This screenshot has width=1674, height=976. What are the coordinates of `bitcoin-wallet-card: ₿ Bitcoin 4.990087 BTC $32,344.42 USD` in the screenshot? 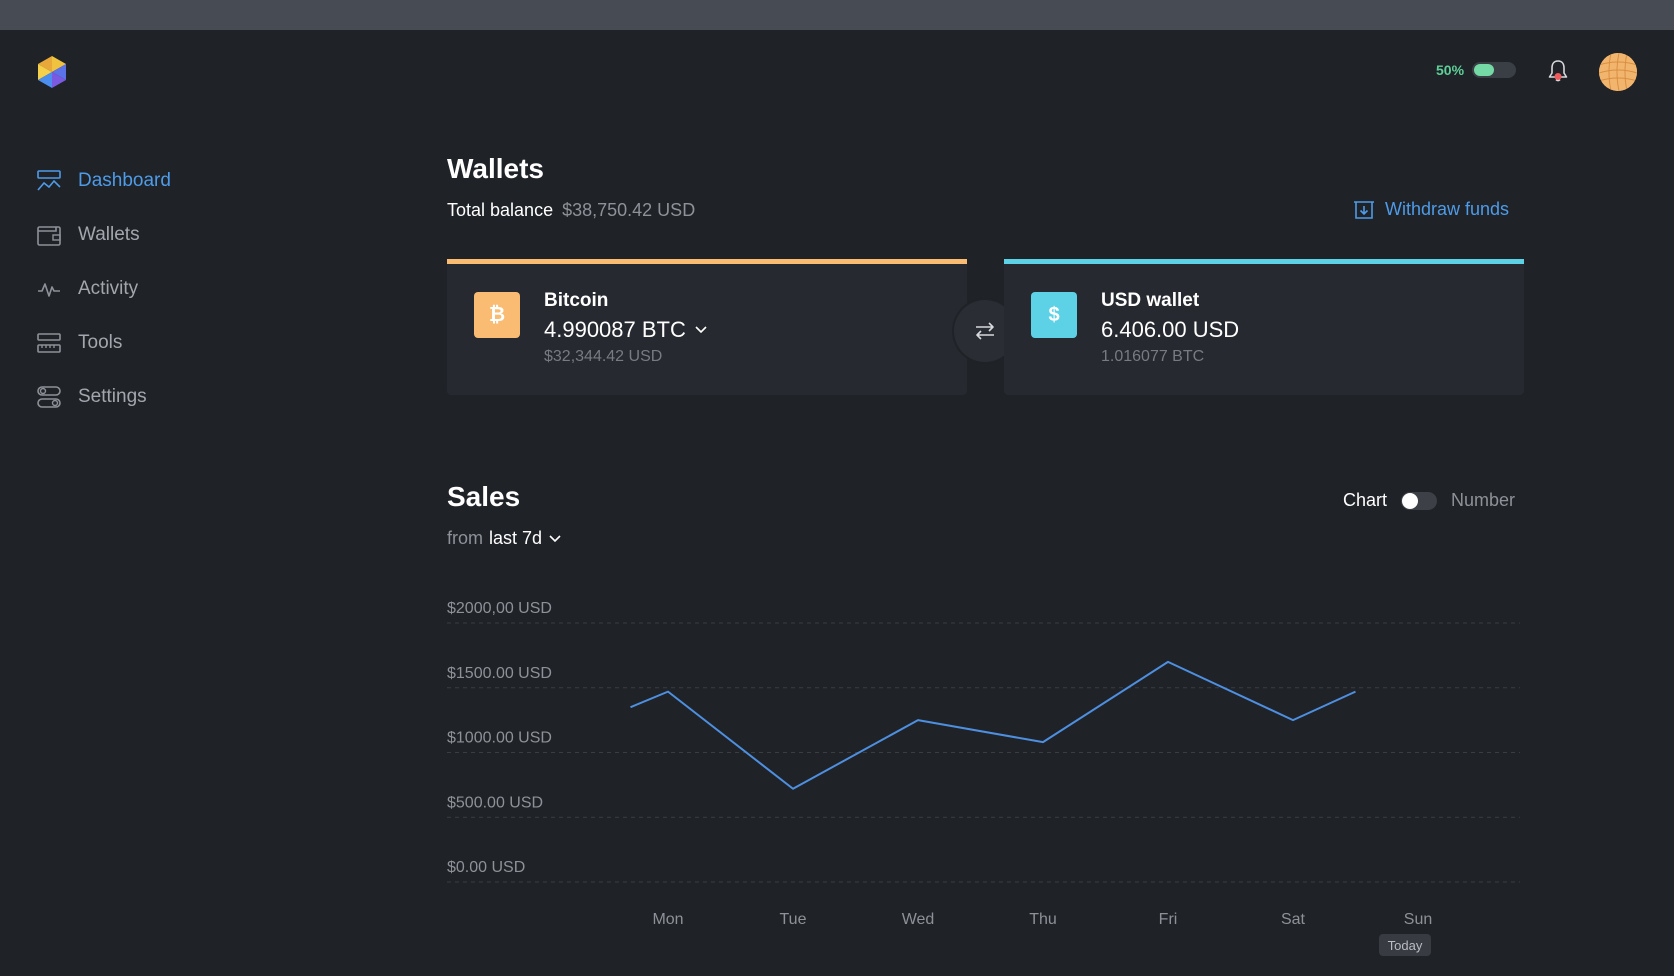 It's located at (707, 327).